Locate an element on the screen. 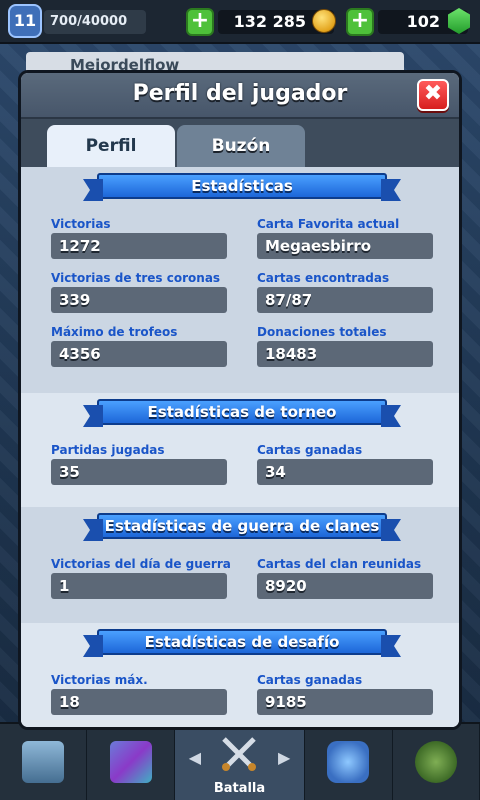 The width and height of the screenshot is (480, 800). nav-battle: ◀ ▶ Batalla is located at coordinates (240, 762).